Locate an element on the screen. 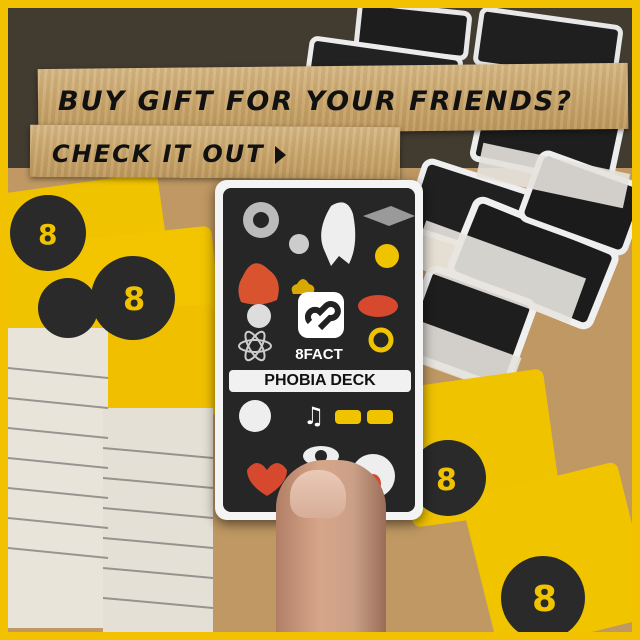  headline-text: BUY GIFT FOR YOUR FRIENDS? is located at coordinates (316, 101).